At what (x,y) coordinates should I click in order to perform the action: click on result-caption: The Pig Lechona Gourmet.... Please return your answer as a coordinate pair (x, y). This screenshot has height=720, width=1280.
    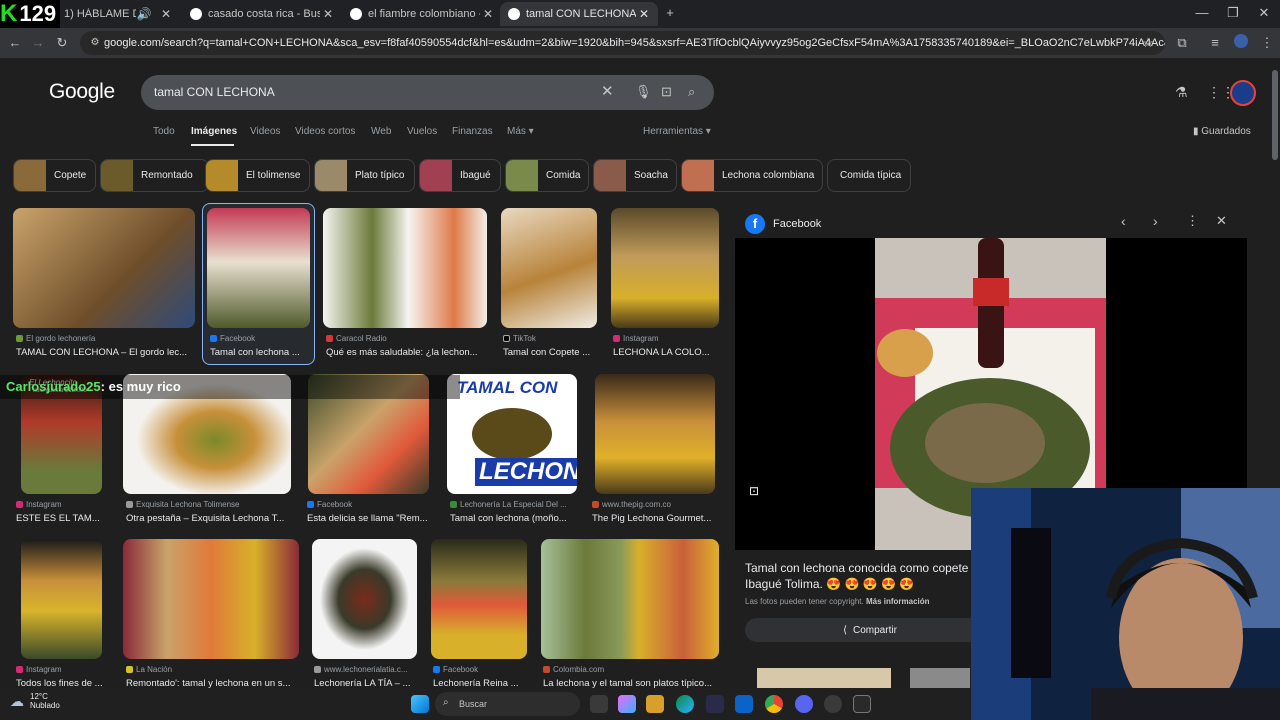
    Looking at the image, I should click on (654, 518).